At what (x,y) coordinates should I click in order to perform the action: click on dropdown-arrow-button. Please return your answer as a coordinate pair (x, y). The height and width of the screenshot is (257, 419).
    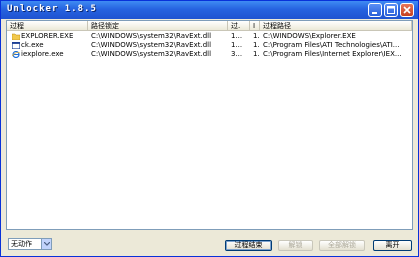
    Looking at the image, I should click on (46, 244).